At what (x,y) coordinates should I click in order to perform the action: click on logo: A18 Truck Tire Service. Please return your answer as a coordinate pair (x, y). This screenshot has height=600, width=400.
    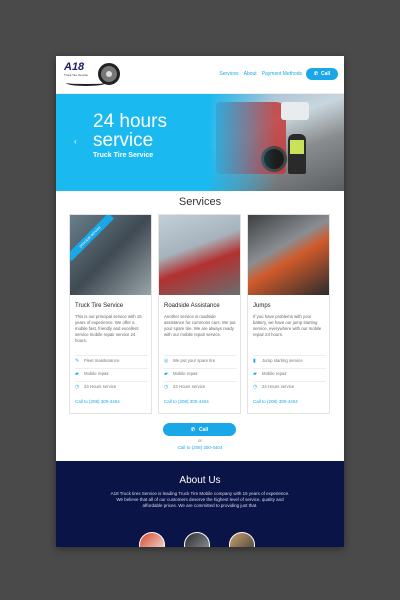
    Looking at the image, I should click on (96, 75).